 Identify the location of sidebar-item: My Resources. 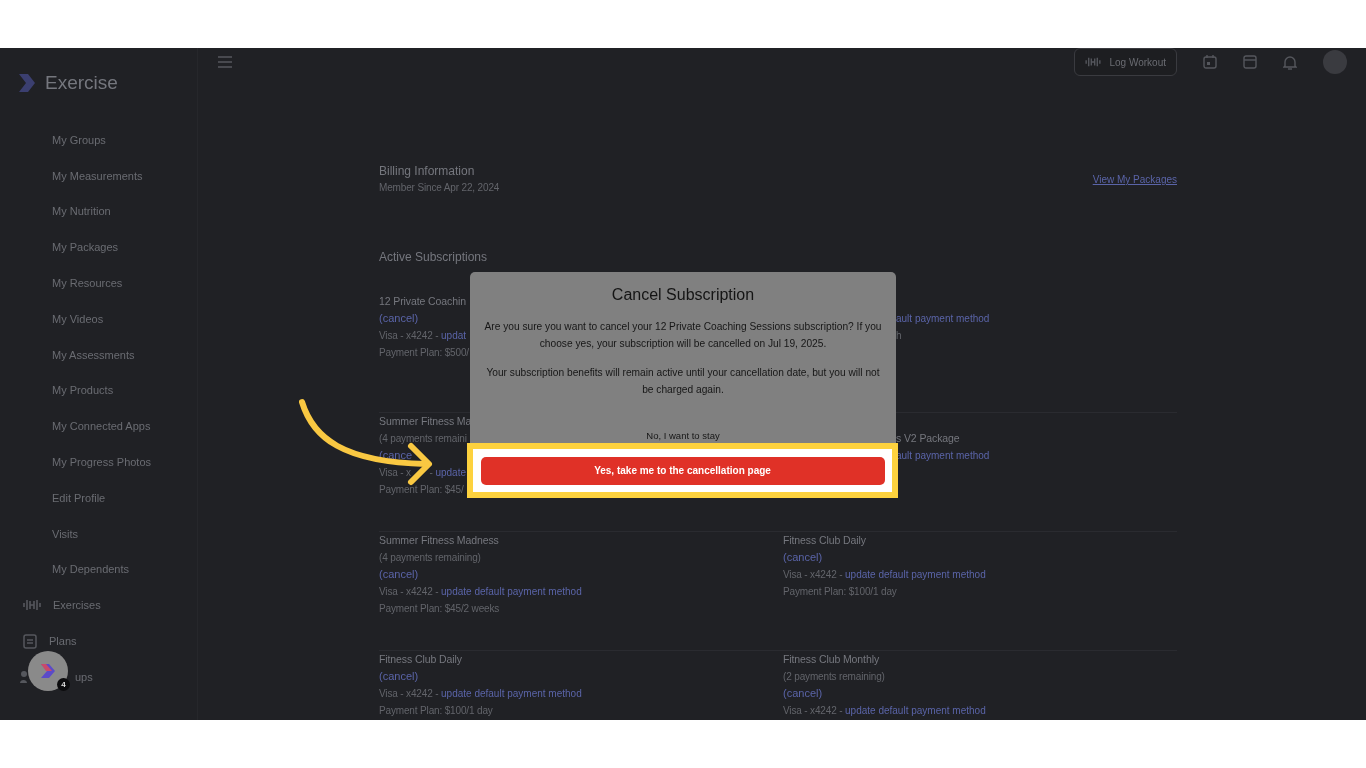
(87, 283).